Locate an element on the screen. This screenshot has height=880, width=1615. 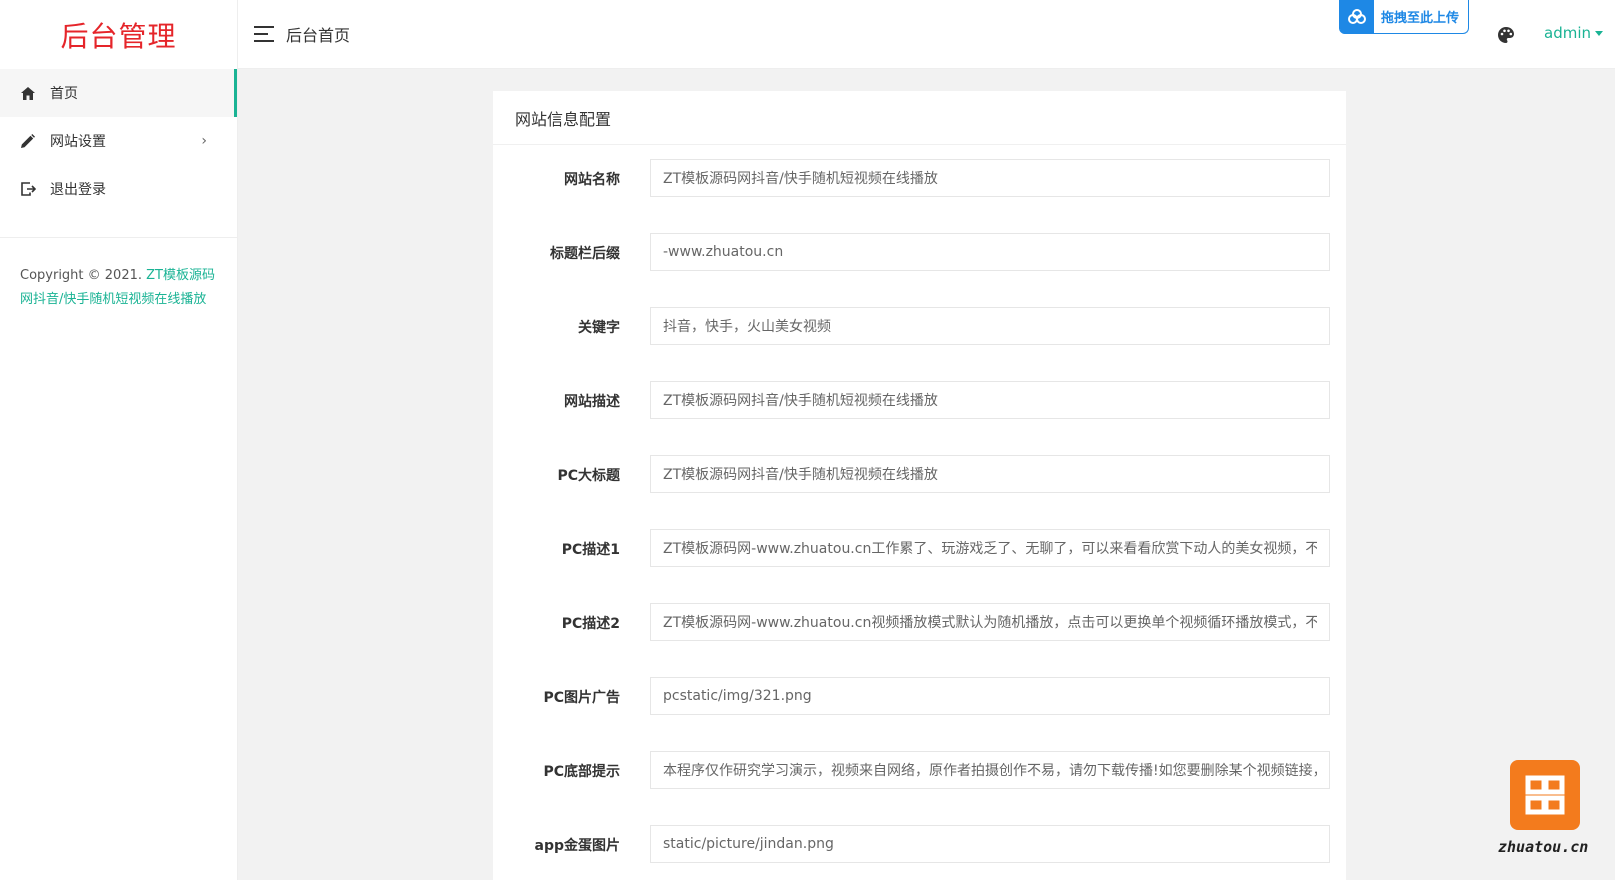
keywords-input is located at coordinates (990, 326).